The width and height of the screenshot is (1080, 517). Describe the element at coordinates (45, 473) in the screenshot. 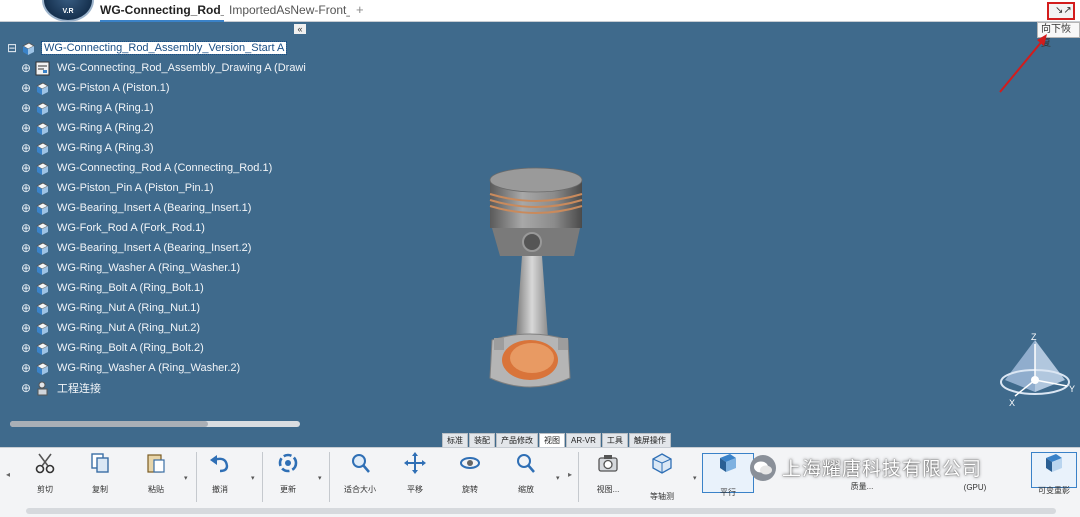

I see `cut-button: 剪切` at that location.